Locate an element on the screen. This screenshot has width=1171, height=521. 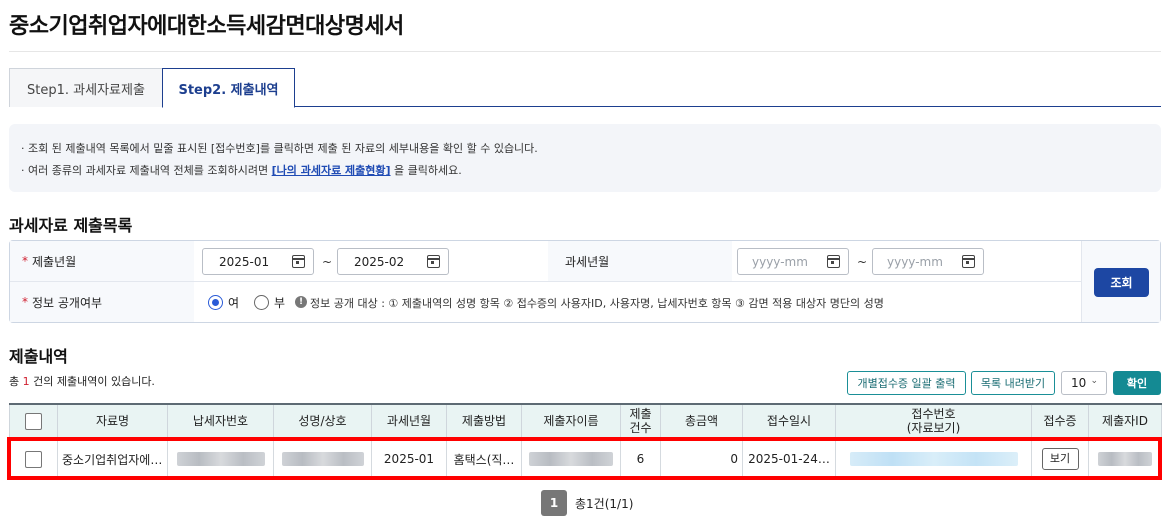
submit-month-to-value: 2025-02 is located at coordinates (379, 261).